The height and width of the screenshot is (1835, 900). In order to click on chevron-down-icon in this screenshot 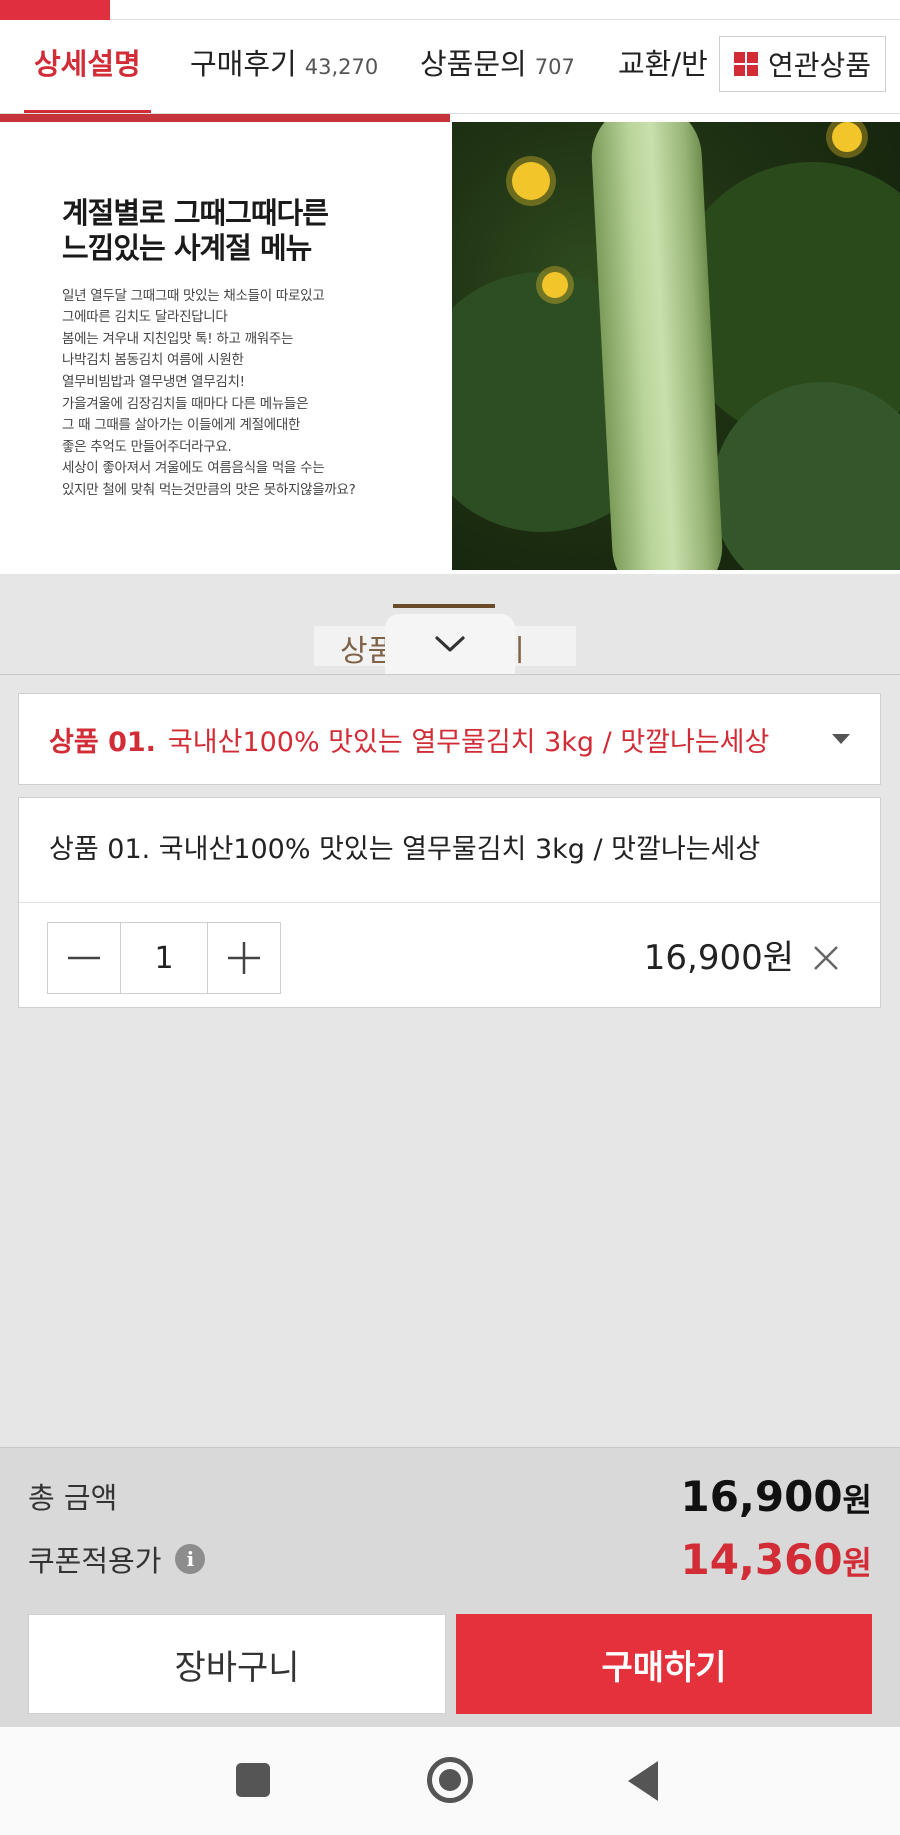, I will do `click(450, 644)`.